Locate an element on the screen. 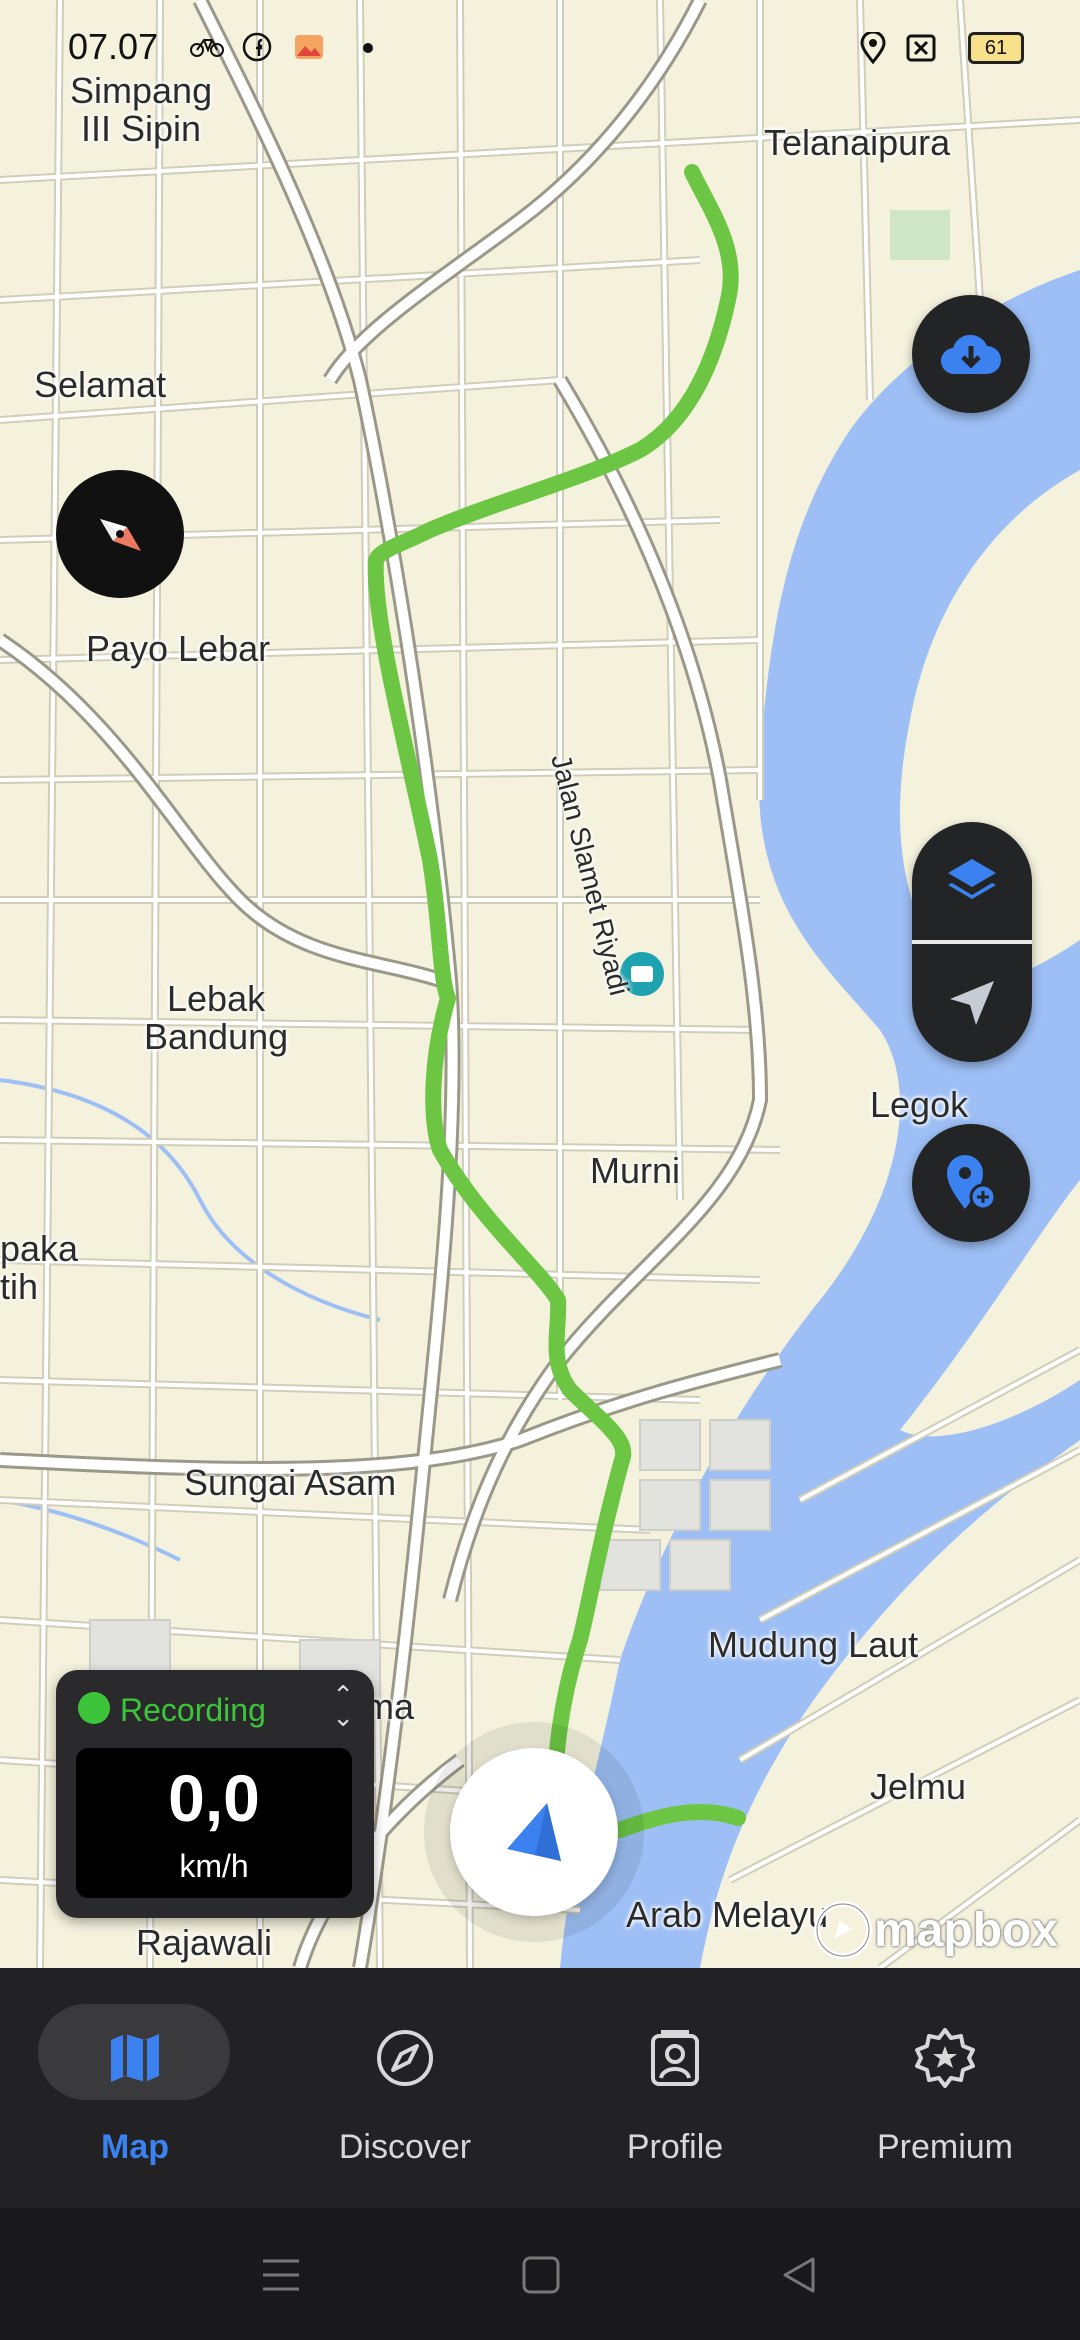  bottom-tab-bar: Map Discover Profile Premium is located at coordinates (540, 2088).